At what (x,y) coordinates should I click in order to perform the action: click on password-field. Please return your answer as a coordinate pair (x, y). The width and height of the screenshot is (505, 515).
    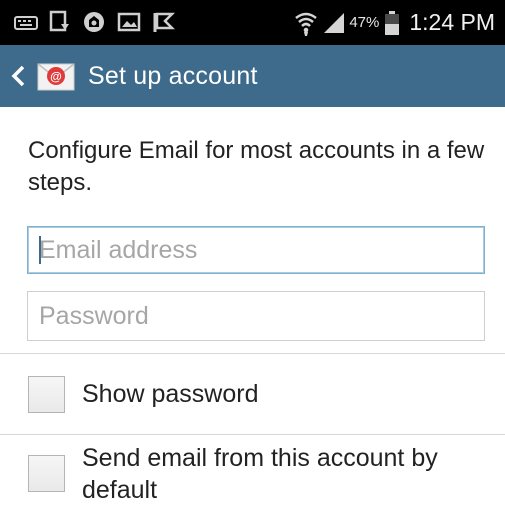
    Looking at the image, I should click on (256, 316).